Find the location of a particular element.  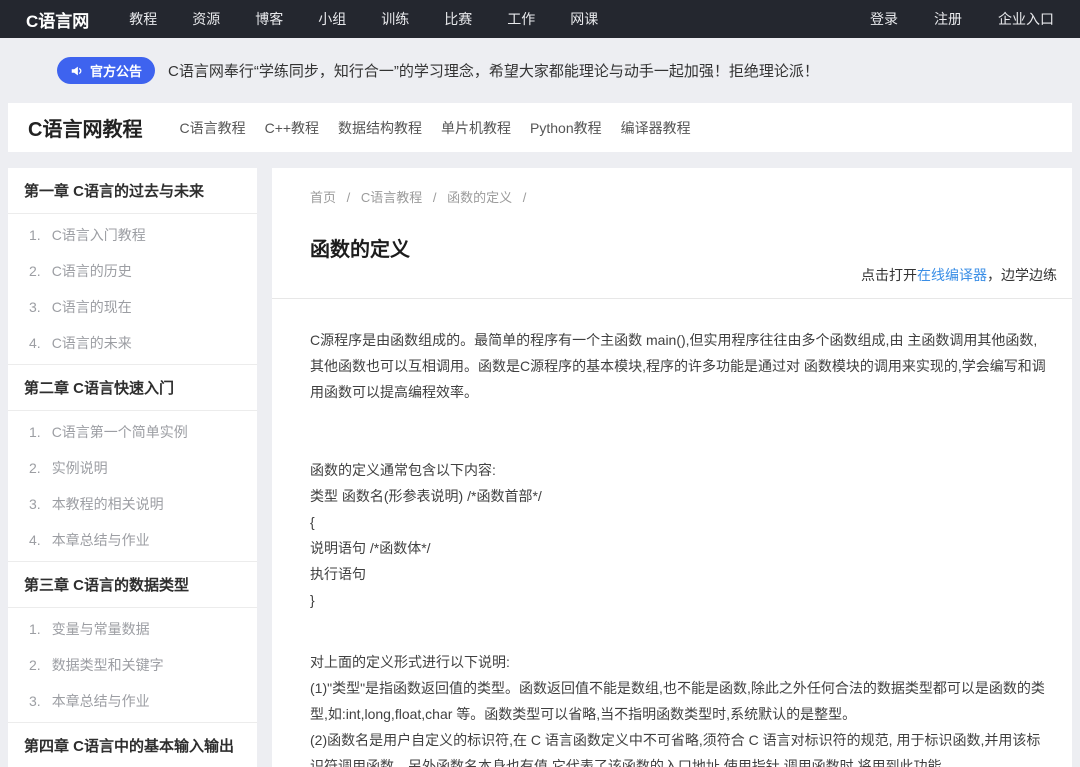

sidebar-item-ch2-summary: 本章总结与作业 is located at coordinates (132, 540).